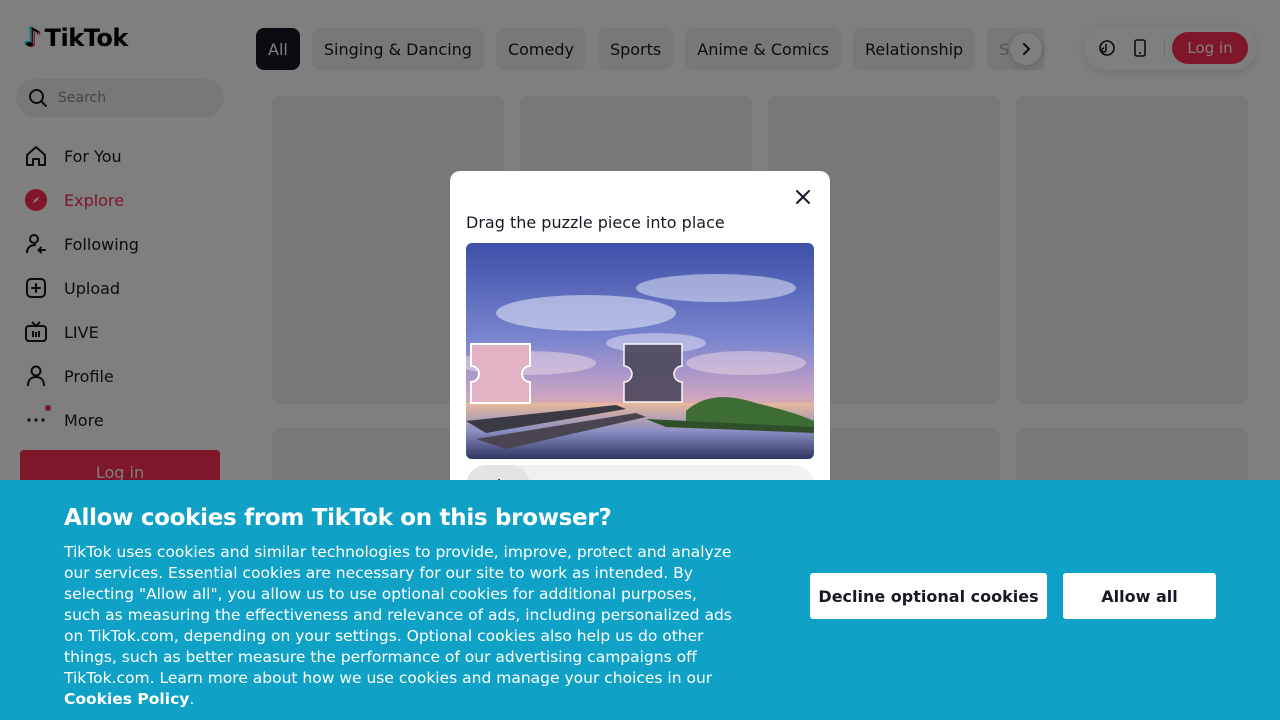 This screenshot has height=720, width=1280. I want to click on puzzle-image, so click(640, 351).